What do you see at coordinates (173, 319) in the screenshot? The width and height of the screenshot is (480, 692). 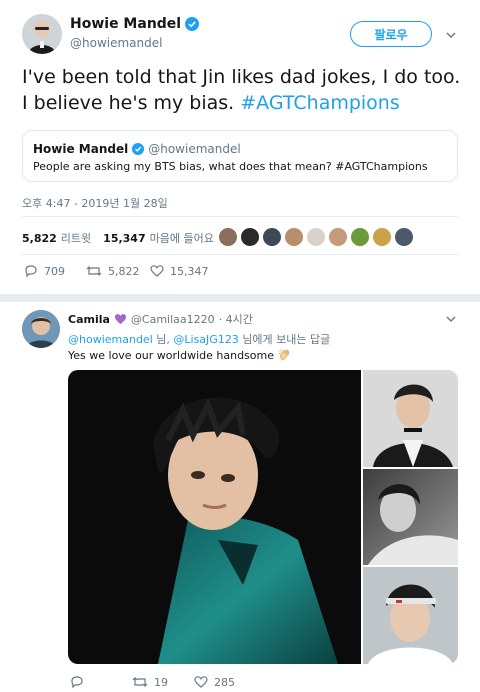 I see `reply-author-handle: @Camilaa1220` at bounding box center [173, 319].